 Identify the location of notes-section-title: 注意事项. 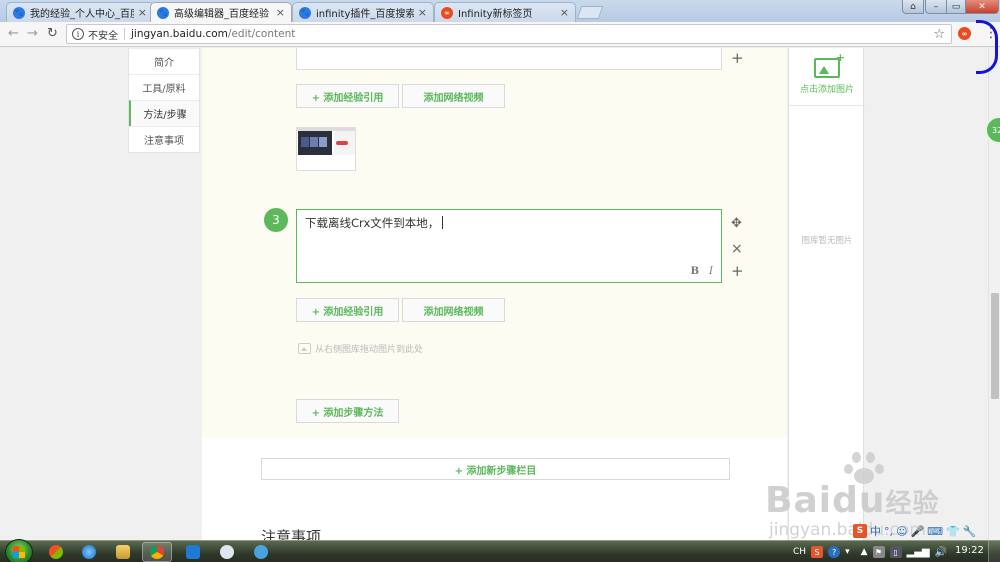
(291, 534).